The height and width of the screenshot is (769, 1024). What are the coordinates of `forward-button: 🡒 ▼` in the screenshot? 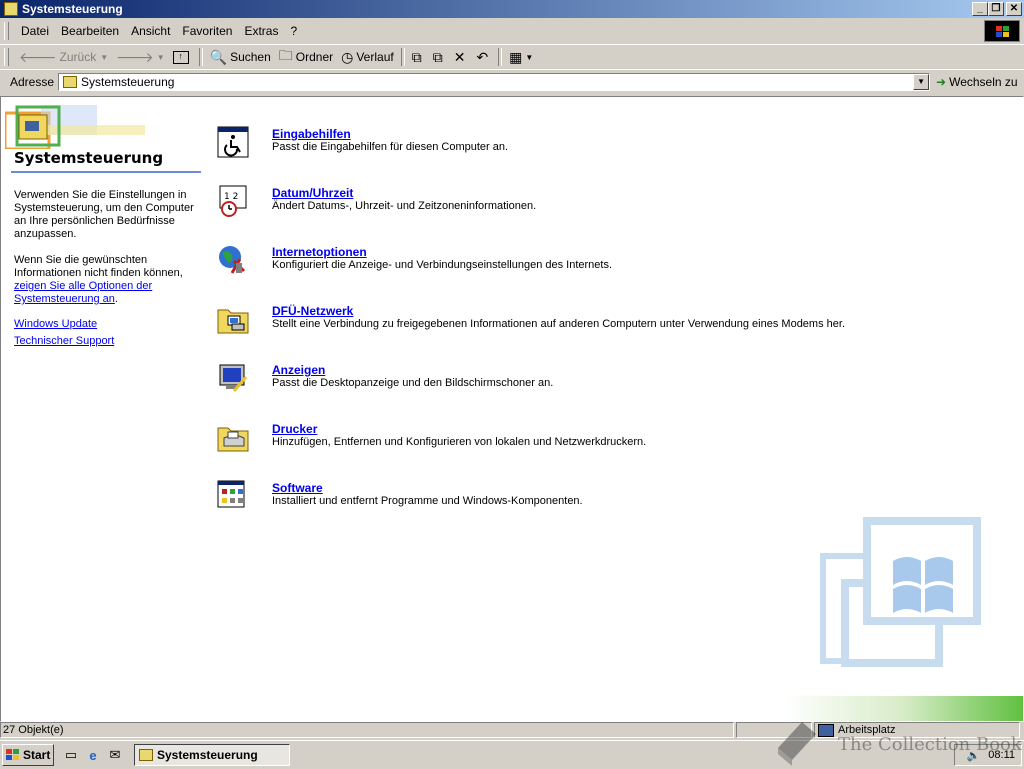 It's located at (140, 57).